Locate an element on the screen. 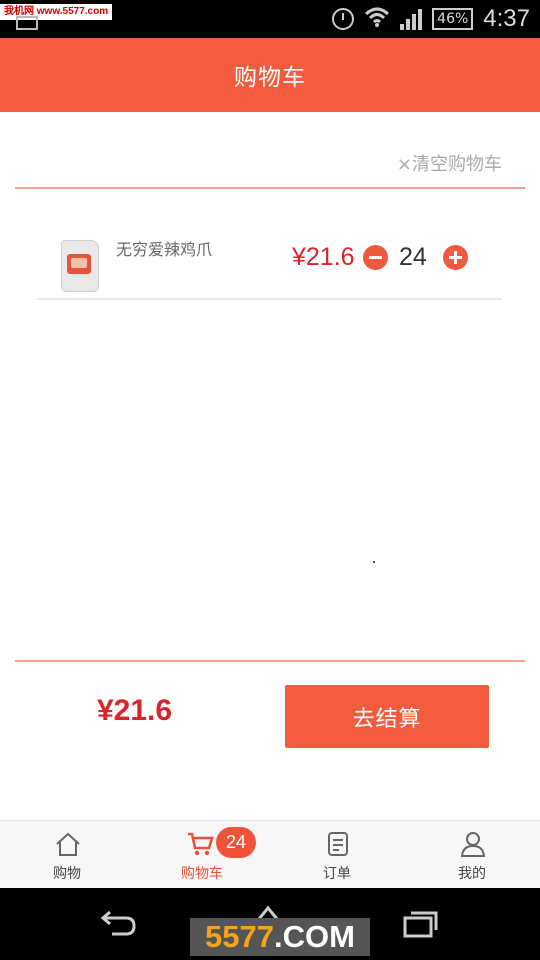 This screenshot has height=960, width=540. page-title: 购物车 is located at coordinates (270, 78).